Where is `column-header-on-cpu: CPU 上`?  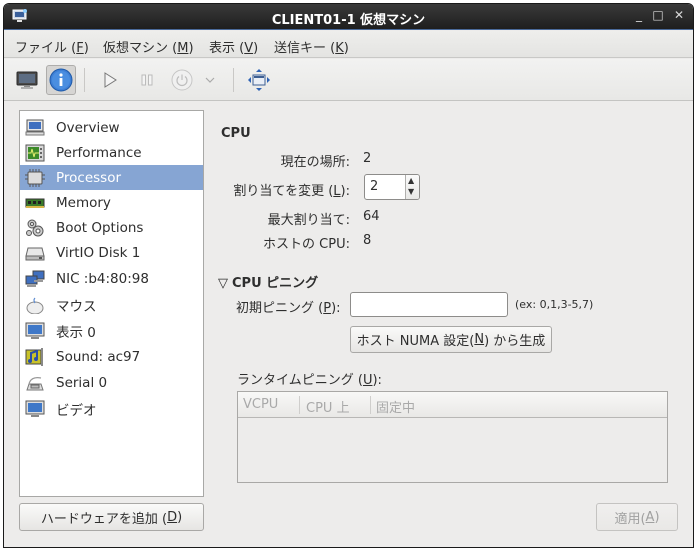 column-header-on-cpu: CPU 上 is located at coordinates (328, 406).